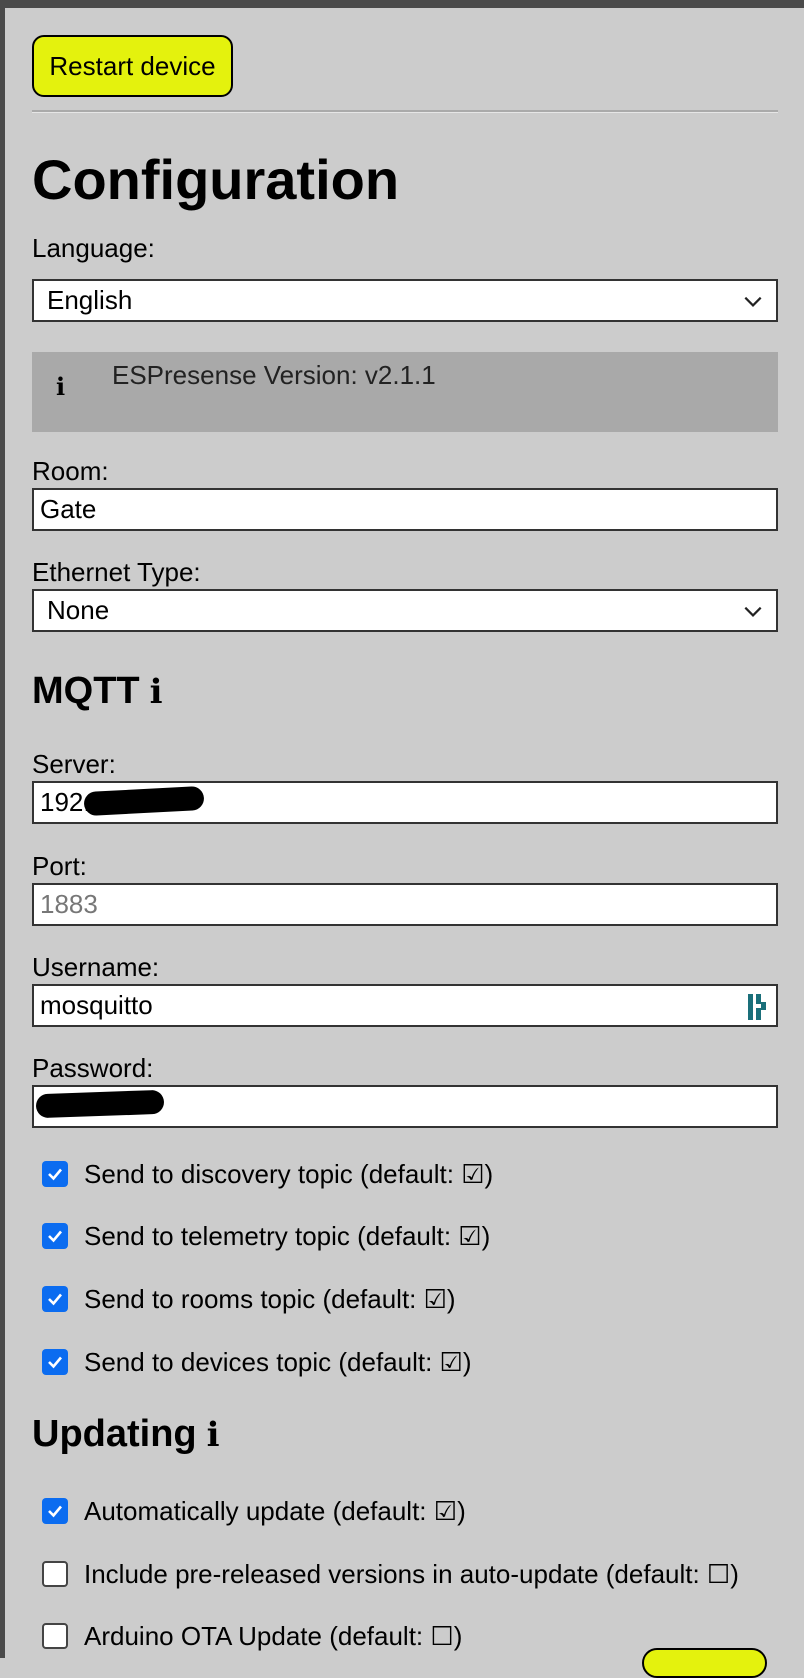 Image resolution: width=804 pixels, height=1678 pixels. Describe the element at coordinates (59, 866) in the screenshot. I see `port-label: Port:` at that location.